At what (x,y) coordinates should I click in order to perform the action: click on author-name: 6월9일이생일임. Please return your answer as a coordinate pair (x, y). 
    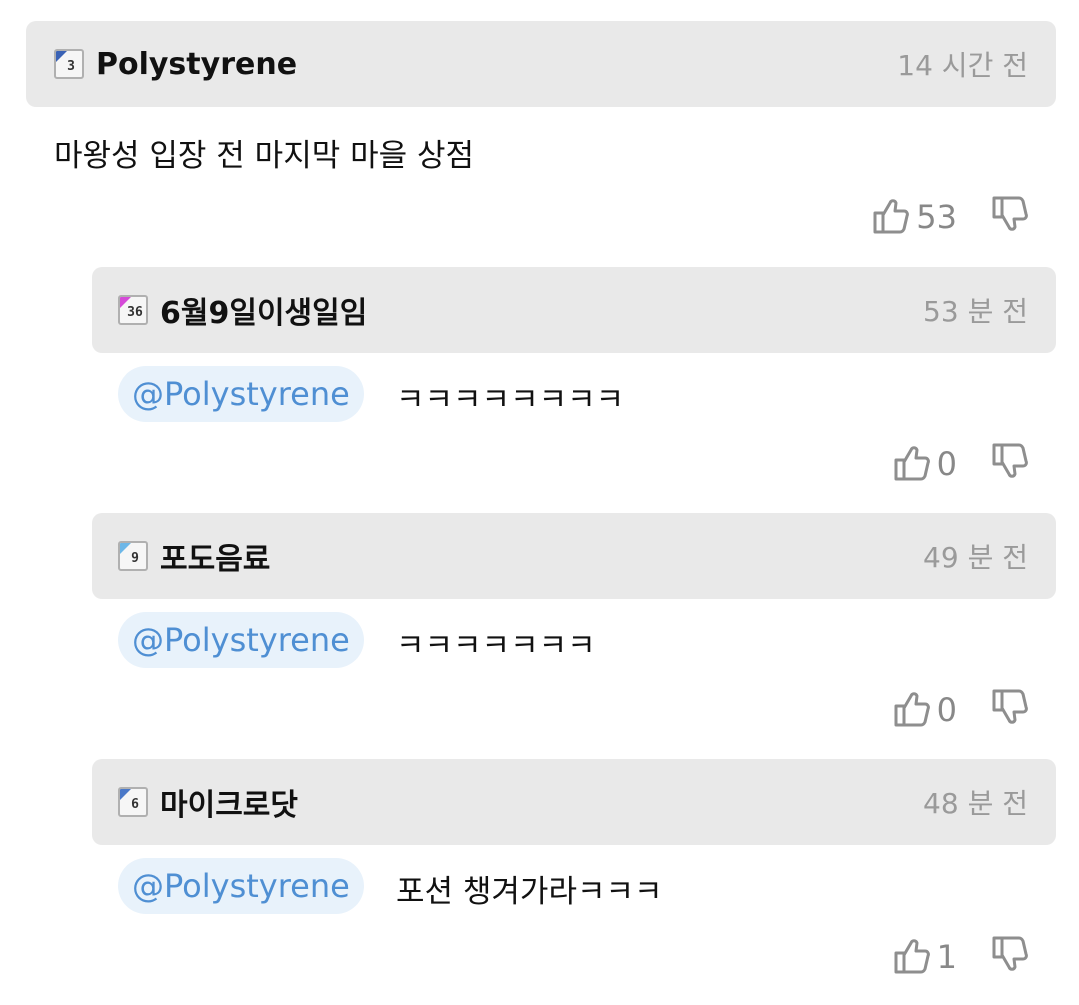
    Looking at the image, I should click on (263, 310).